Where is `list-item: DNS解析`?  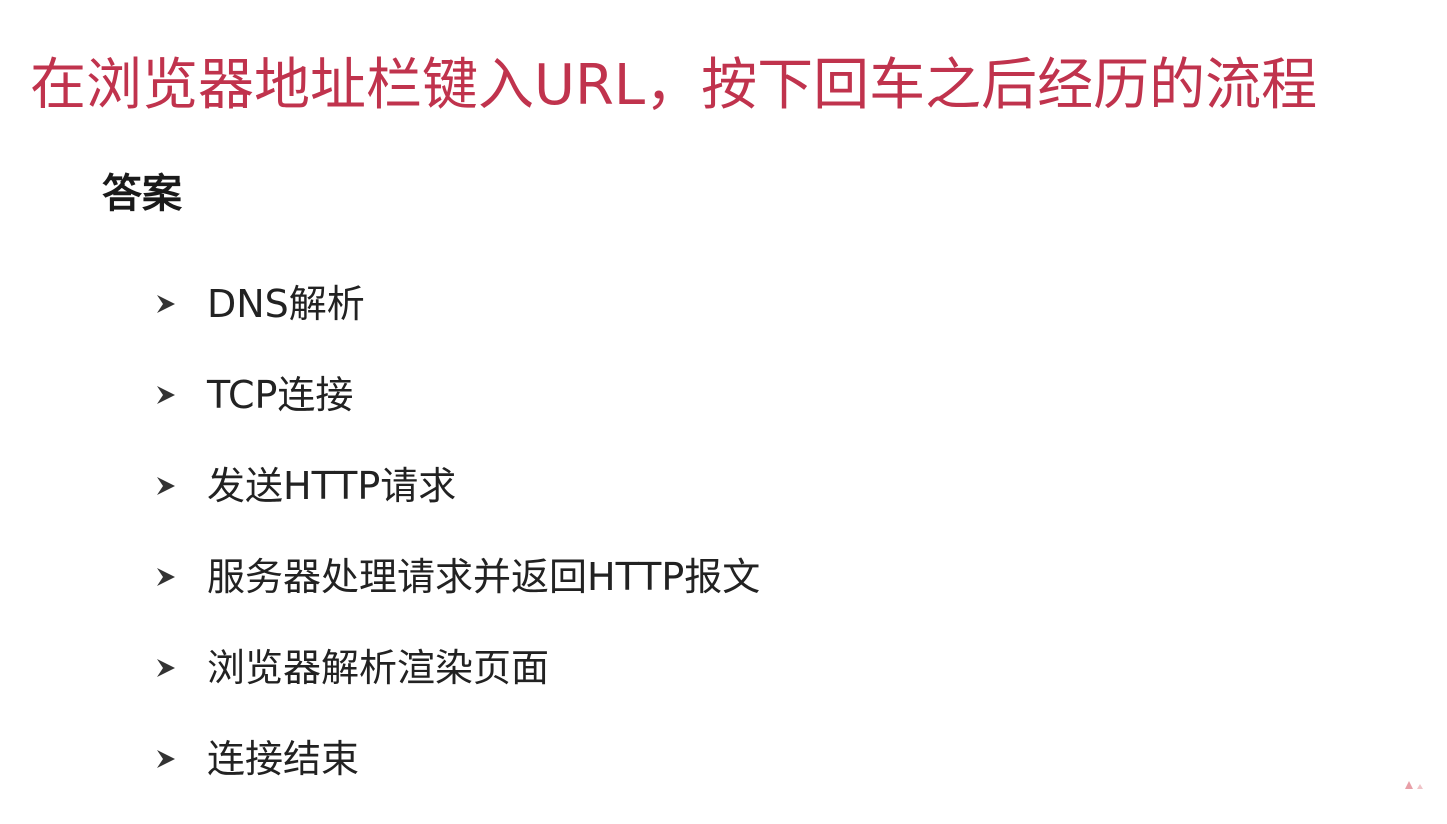 list-item: DNS解析 is located at coordinates (457, 323).